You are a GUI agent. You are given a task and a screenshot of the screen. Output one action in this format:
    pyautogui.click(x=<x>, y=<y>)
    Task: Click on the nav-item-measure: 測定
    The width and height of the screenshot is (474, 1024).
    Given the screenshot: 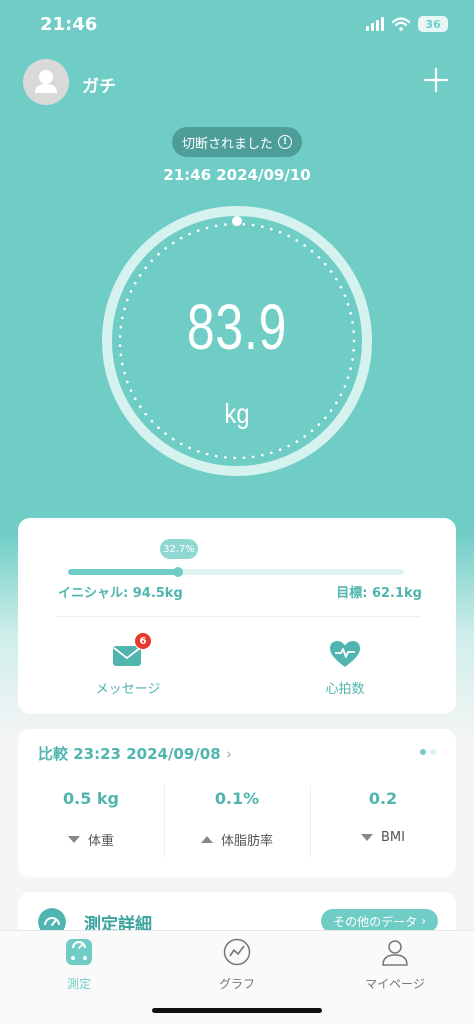 What is the action you would take?
    pyautogui.click(x=79, y=964)
    